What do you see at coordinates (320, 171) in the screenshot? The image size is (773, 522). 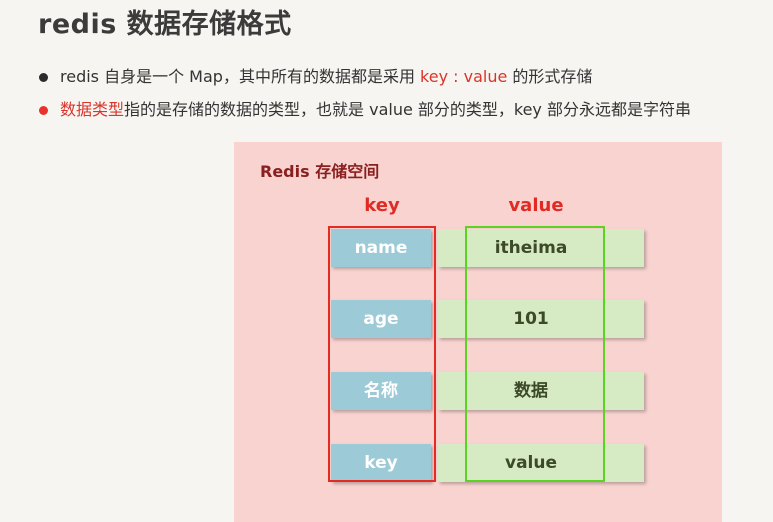 I see `panel-title: Redis 存储空间` at bounding box center [320, 171].